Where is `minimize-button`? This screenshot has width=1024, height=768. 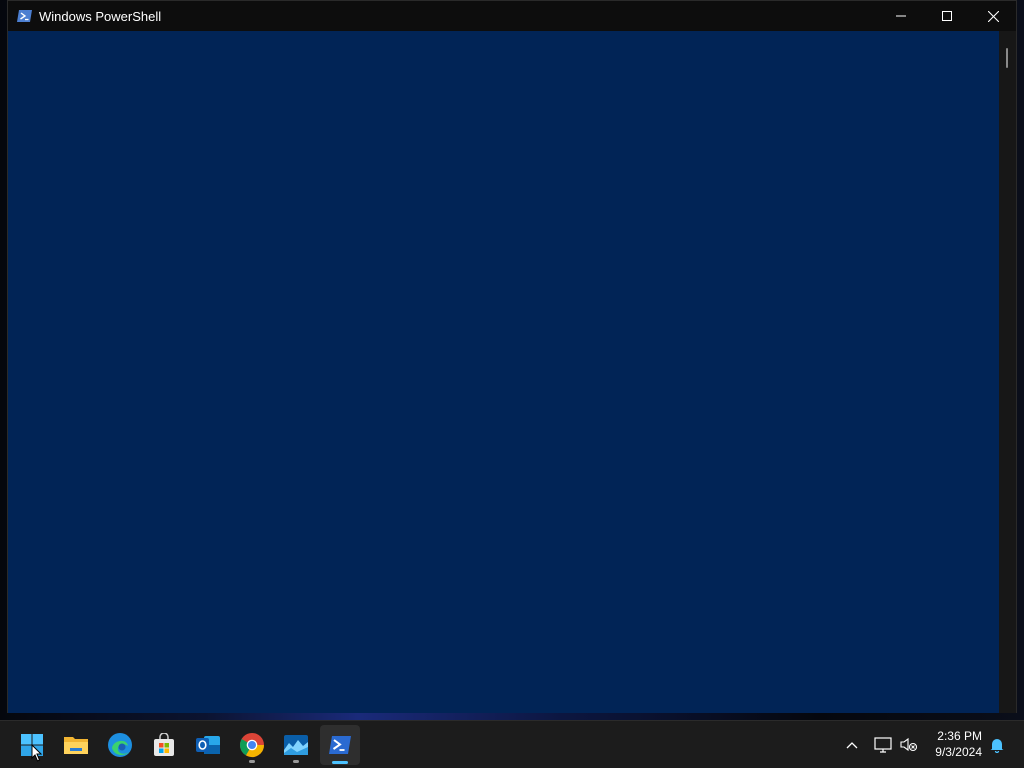
minimize-button is located at coordinates (901, 16).